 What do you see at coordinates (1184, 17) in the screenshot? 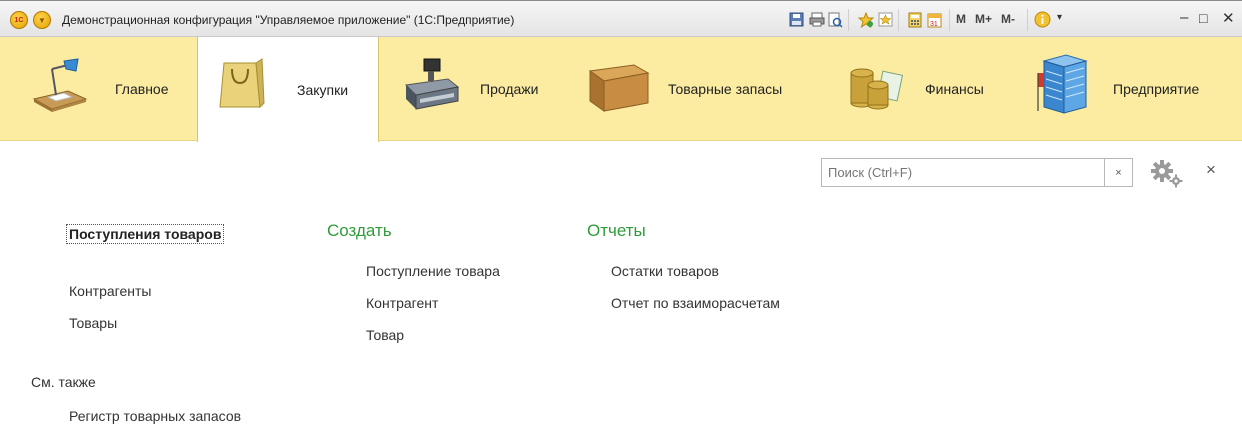
I see `minimize-button: –` at bounding box center [1184, 17].